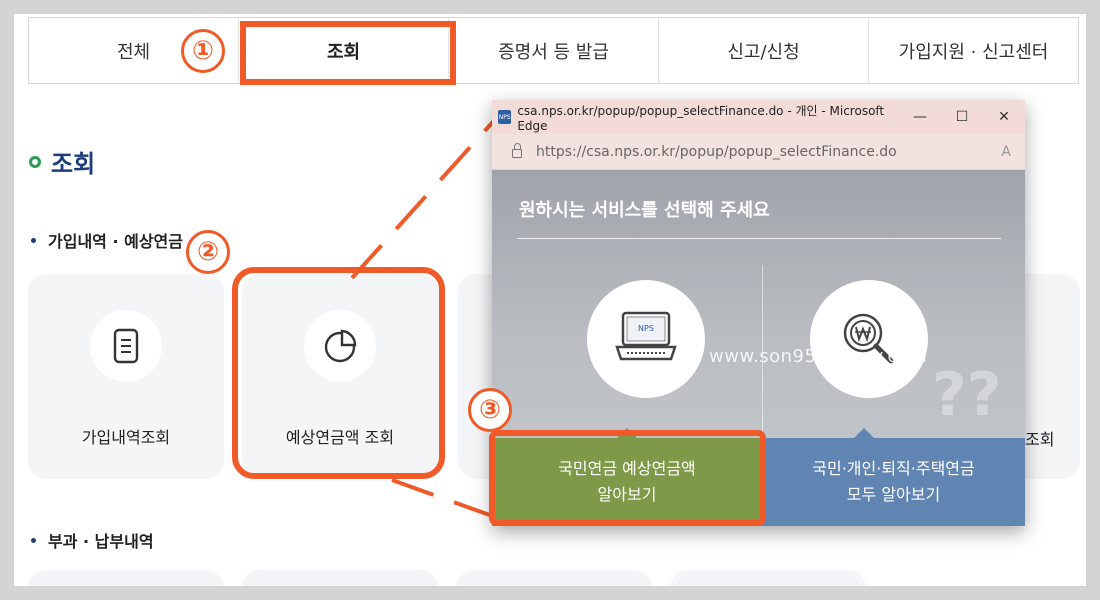  I want to click on question-marks-decoration: ??, so click(967, 395).